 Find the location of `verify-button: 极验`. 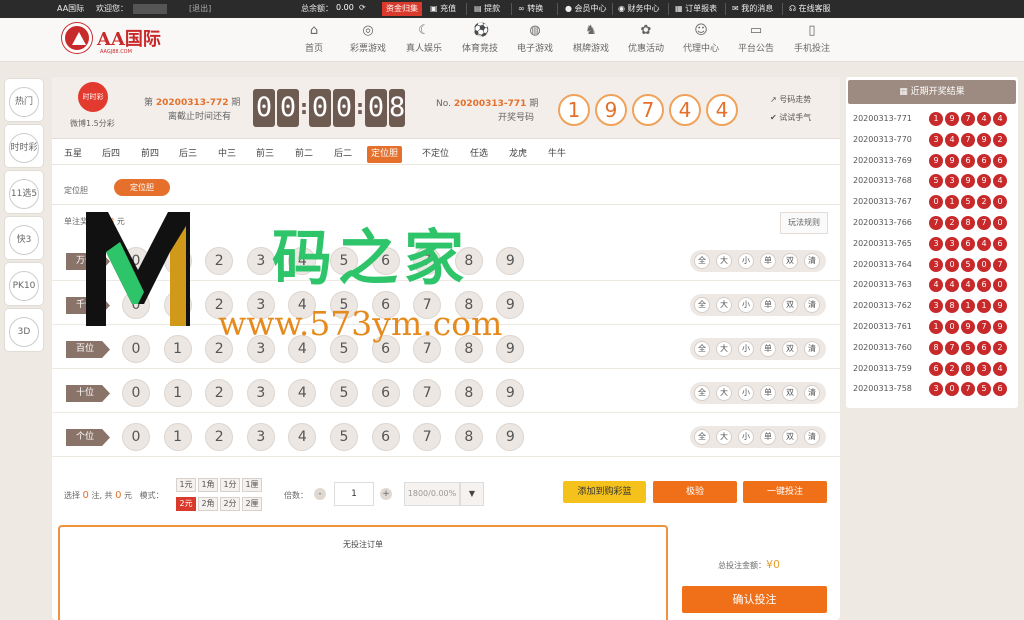

verify-button: 极验 is located at coordinates (695, 492).